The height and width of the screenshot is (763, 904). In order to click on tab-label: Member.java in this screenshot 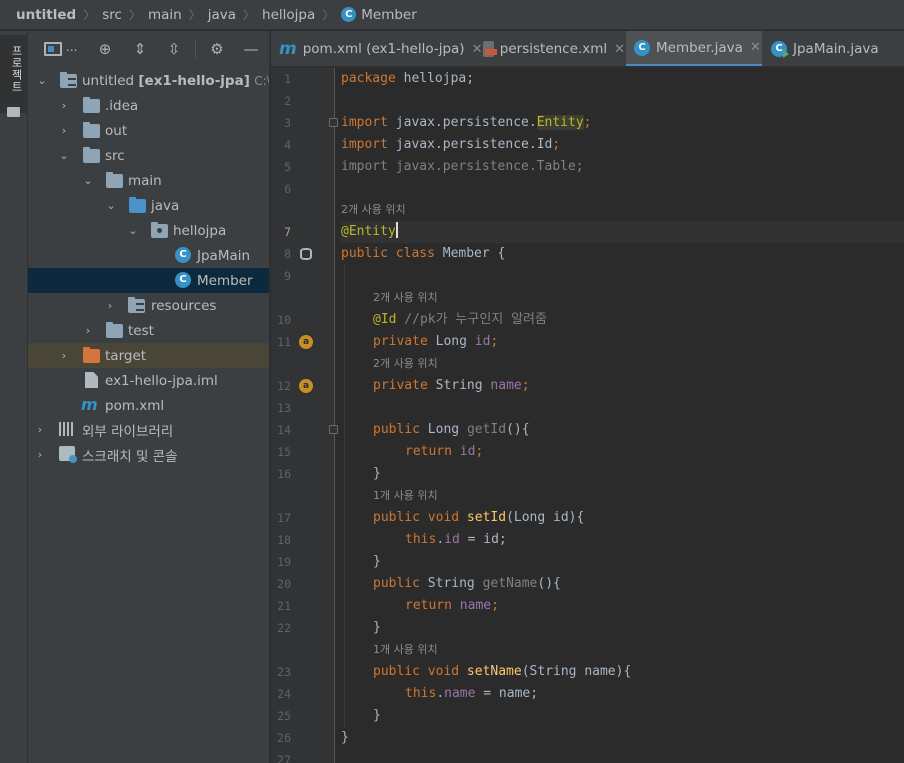, I will do `click(699, 47)`.